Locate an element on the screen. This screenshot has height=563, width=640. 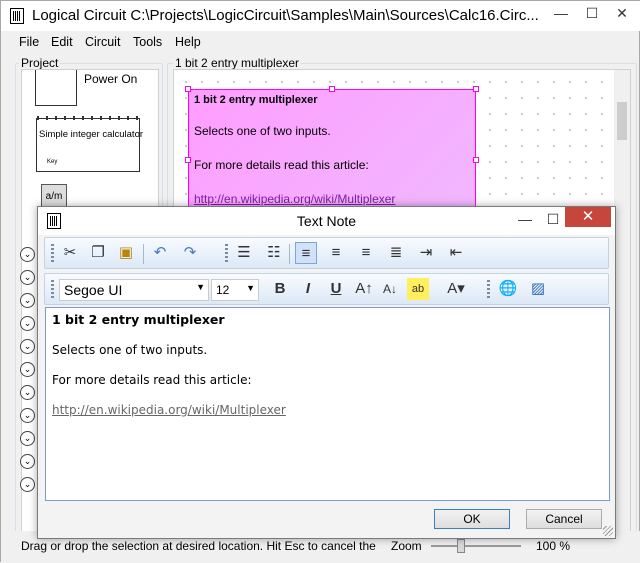
dialog-title-bar: Text Note — ☐ ✕ is located at coordinates (326, 221).